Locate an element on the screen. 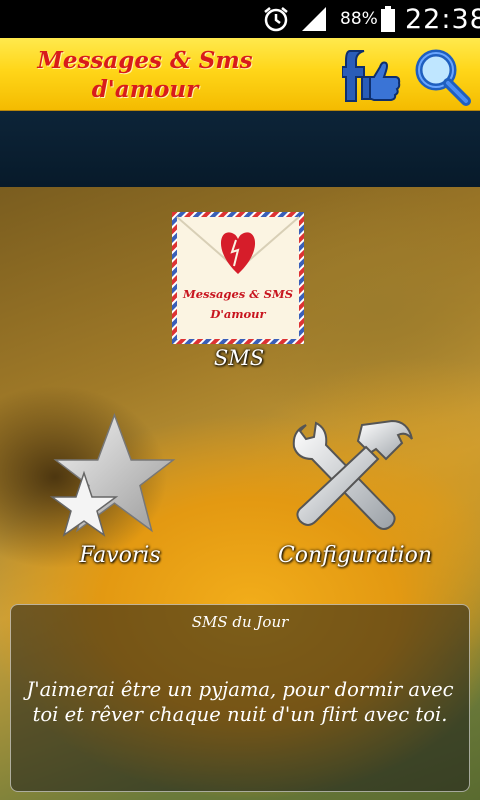 The height and width of the screenshot is (800, 480). alarm-icon is located at coordinates (277, 19).